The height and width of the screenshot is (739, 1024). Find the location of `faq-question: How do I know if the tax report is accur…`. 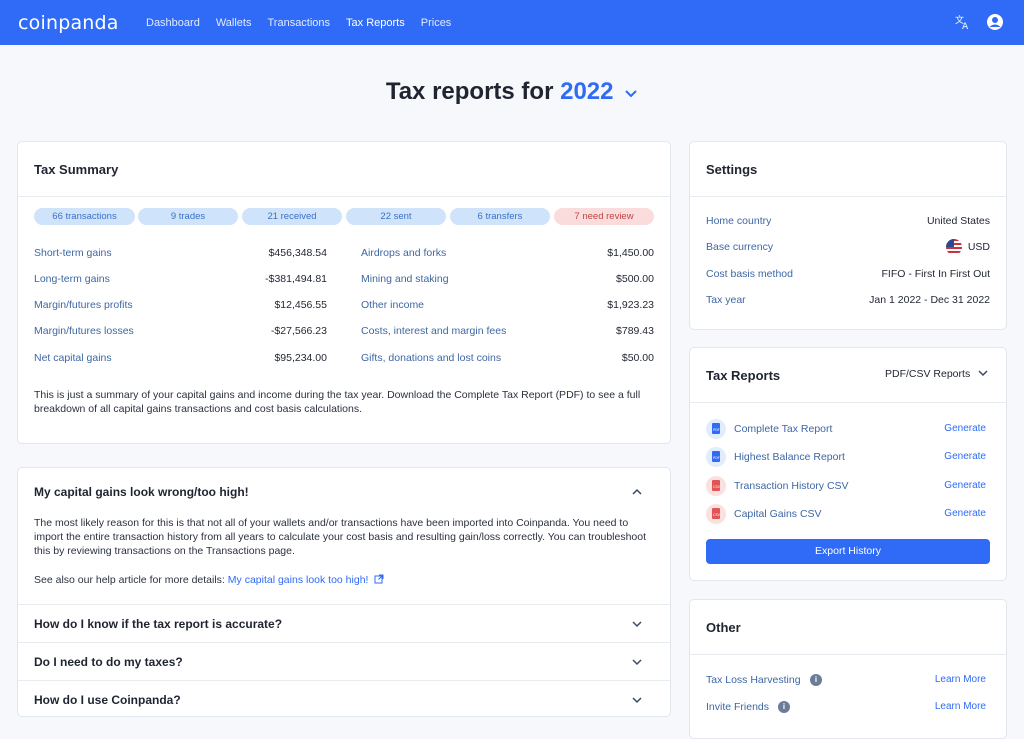

faq-question: How do I know if the tax report is accur… is located at coordinates (158, 624).